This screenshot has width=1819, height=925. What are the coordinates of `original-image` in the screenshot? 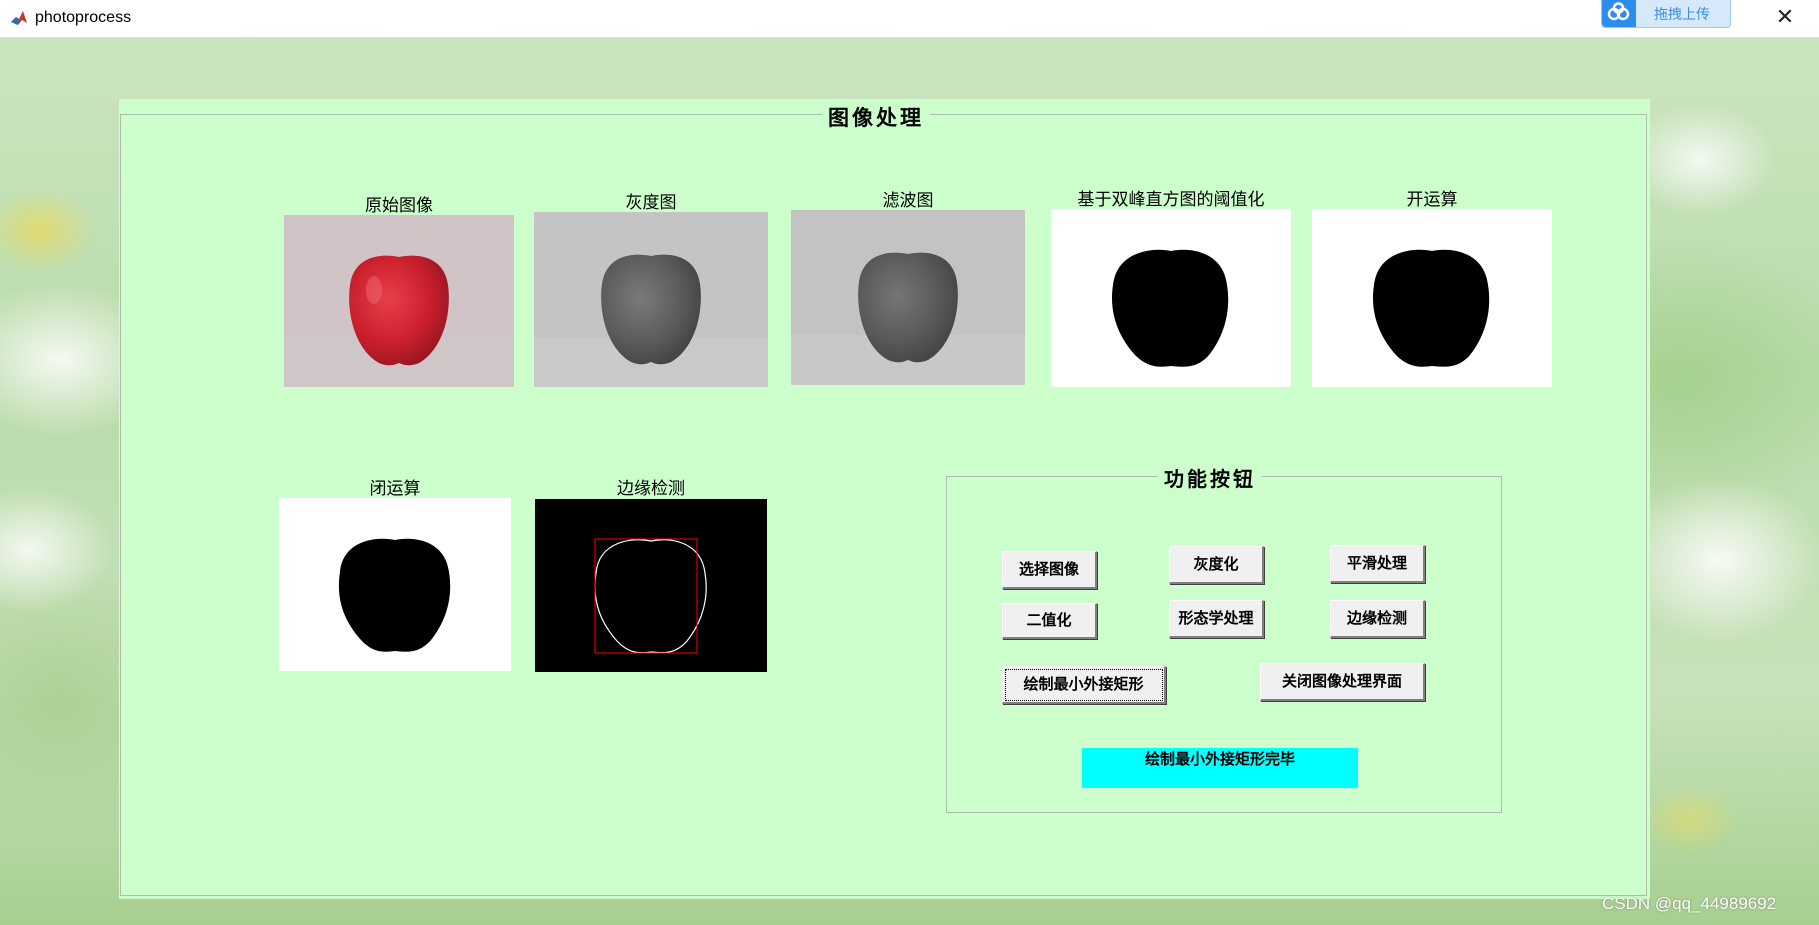 It's located at (399, 301).